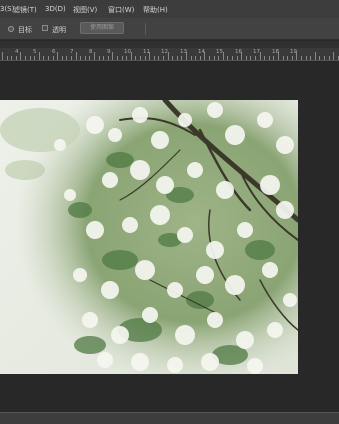 Image resolution: width=339 pixels, height=424 pixels. What do you see at coordinates (54, 52) in the screenshot?
I see `ruler-label: 6` at bounding box center [54, 52].